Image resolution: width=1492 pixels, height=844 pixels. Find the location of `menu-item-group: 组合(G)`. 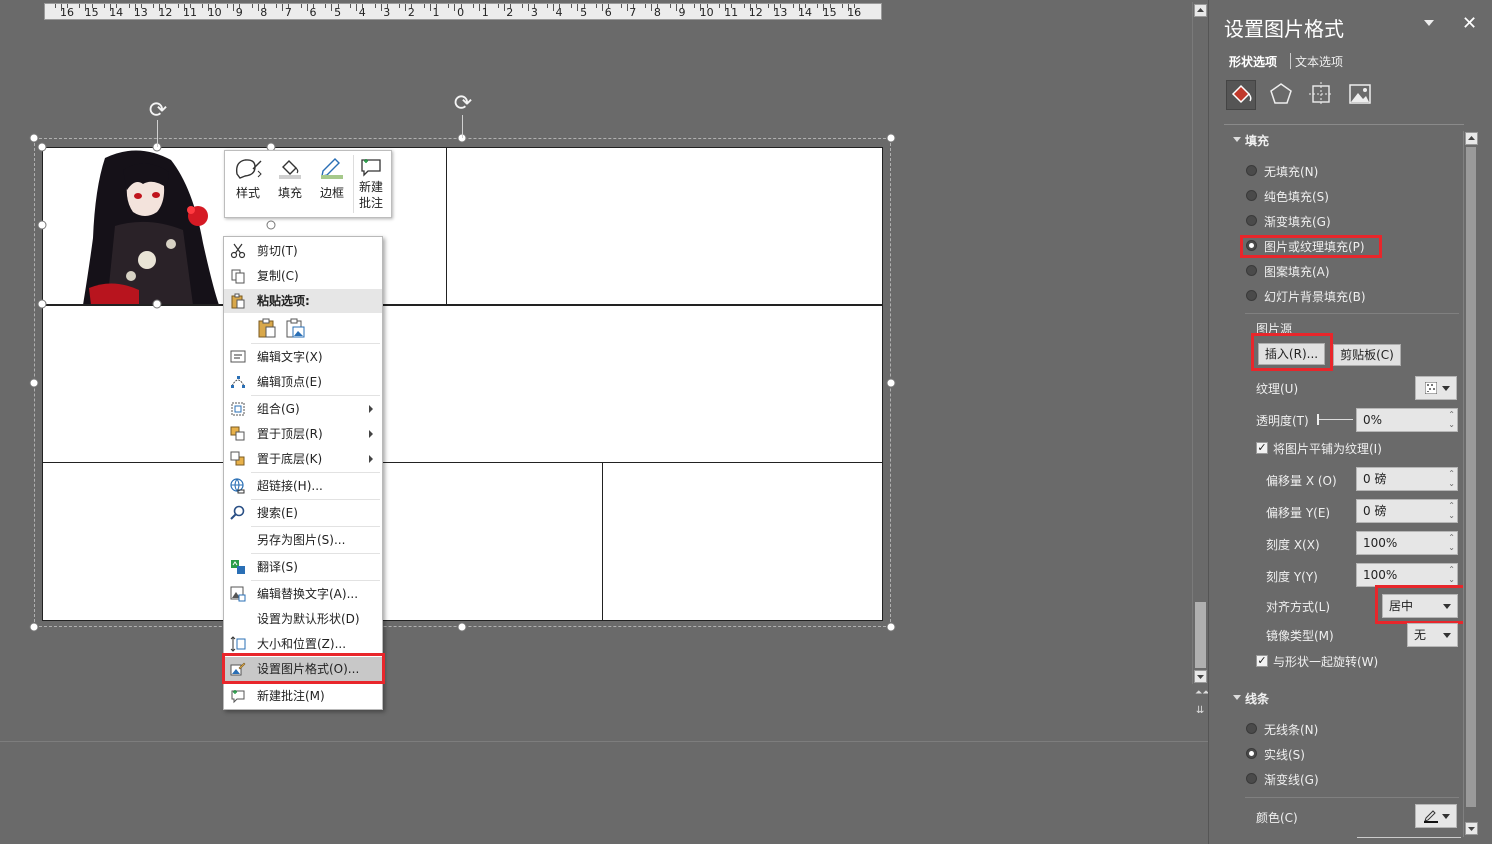

menu-item-group: 组合(G) is located at coordinates (303, 409).